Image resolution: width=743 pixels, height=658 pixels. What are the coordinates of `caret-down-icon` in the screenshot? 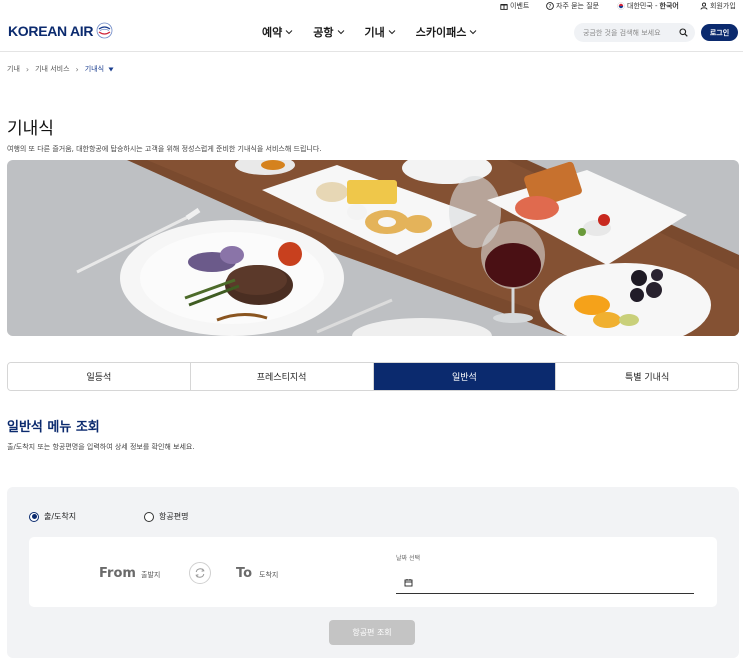 It's located at (111, 69).